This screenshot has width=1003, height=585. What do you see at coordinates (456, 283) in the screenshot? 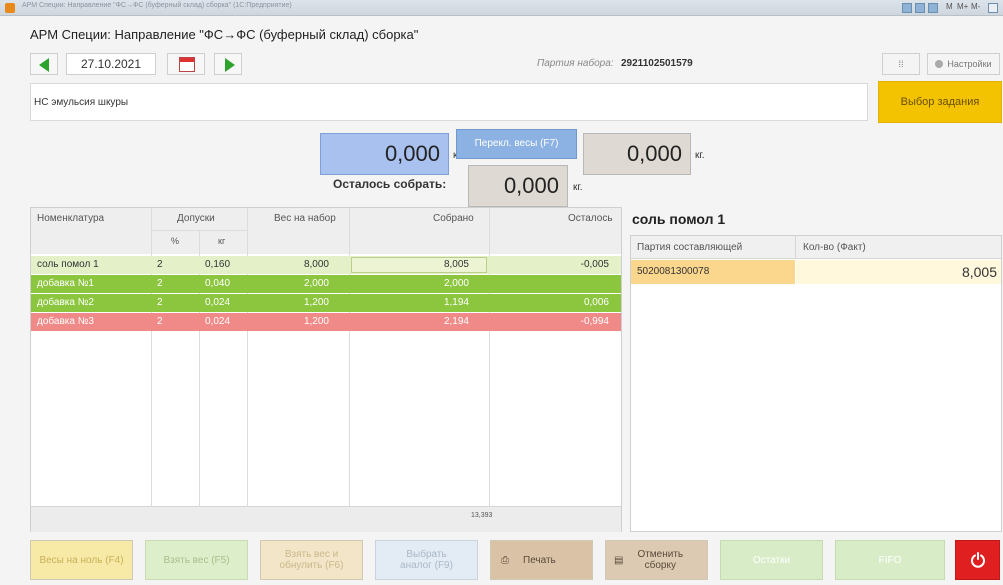
I see `row-collected: 2,000` at bounding box center [456, 283].